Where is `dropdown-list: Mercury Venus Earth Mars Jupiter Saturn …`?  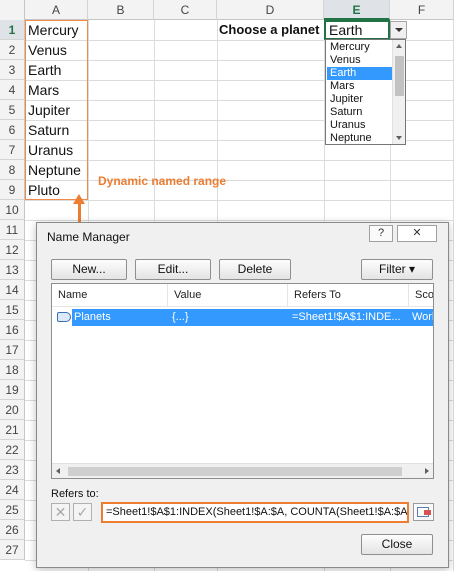 dropdown-list: Mercury Venus Earth Mars Jupiter Saturn … is located at coordinates (365, 92).